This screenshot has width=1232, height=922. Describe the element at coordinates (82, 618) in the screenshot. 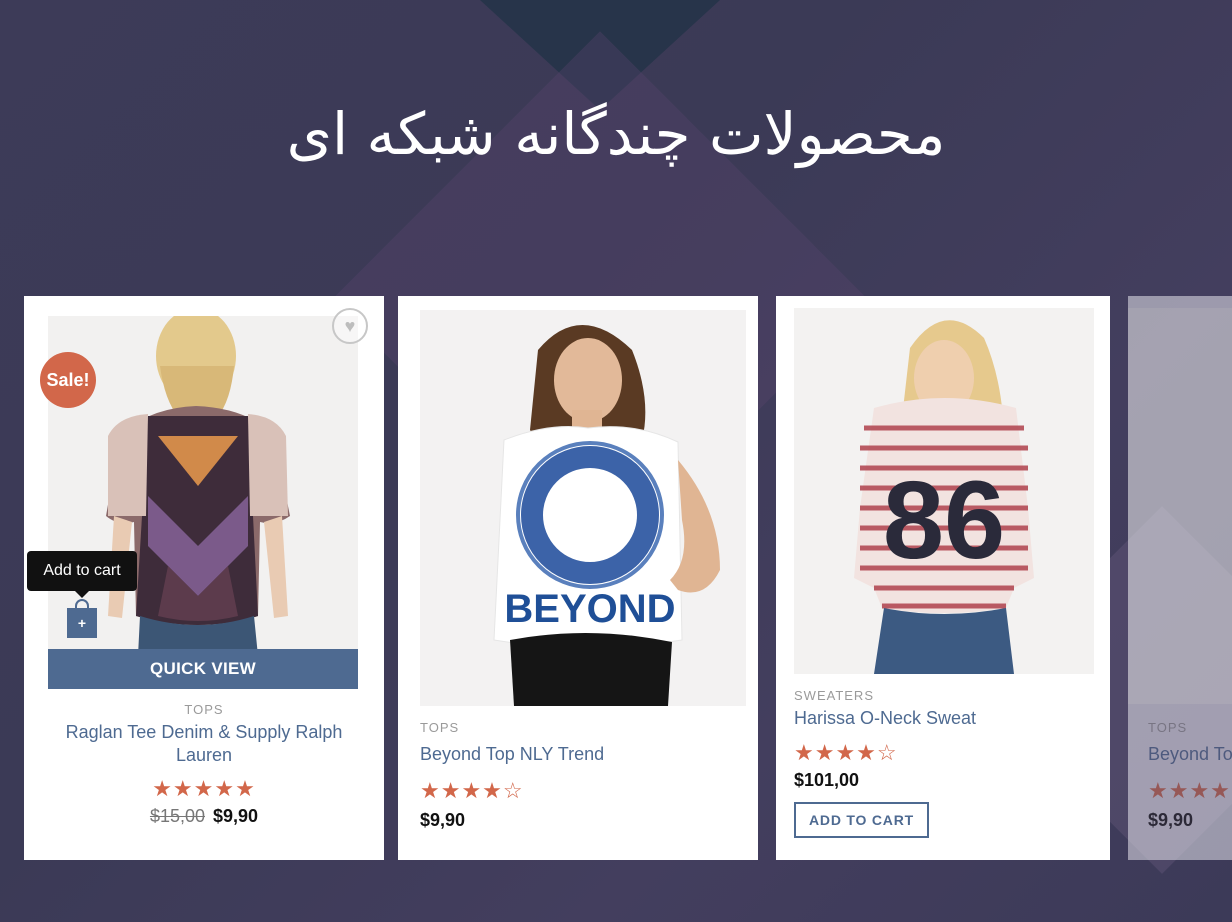

I see `shopping-bag-icon: +` at that location.